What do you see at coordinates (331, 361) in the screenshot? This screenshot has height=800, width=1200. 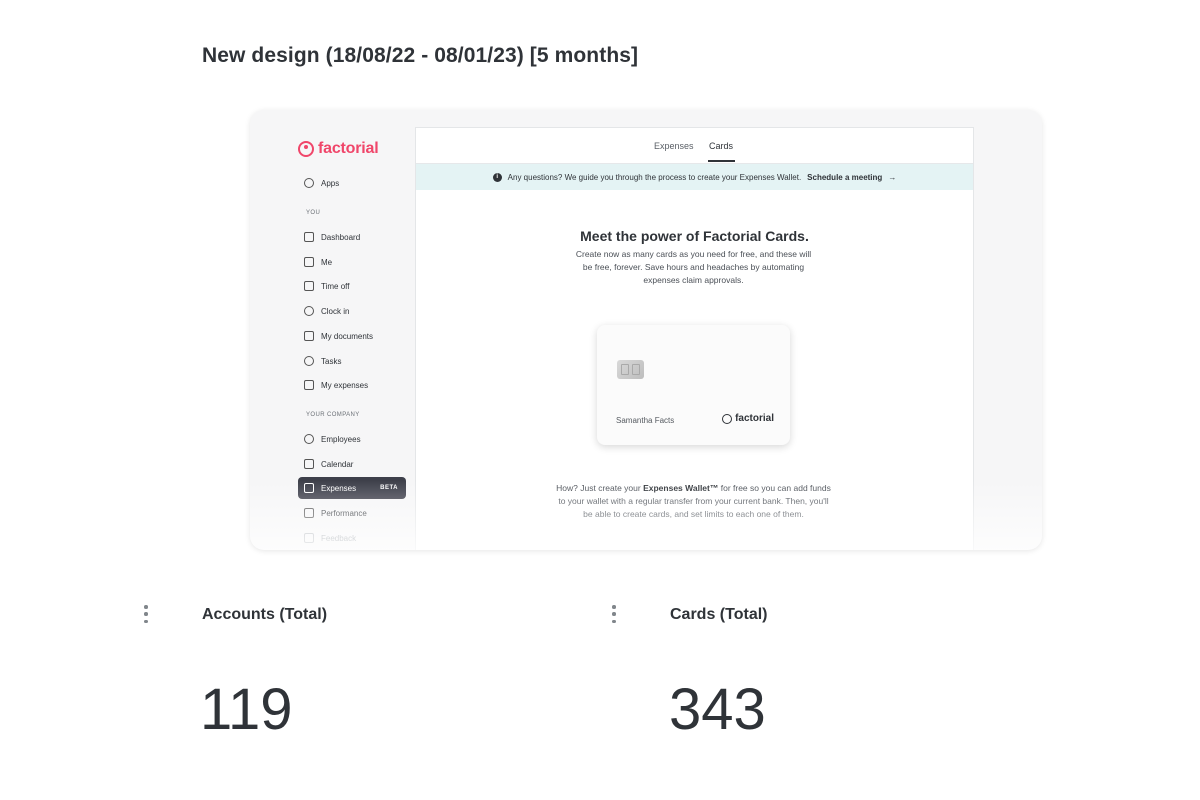 I see `sidebar-item-label: Tasks` at bounding box center [331, 361].